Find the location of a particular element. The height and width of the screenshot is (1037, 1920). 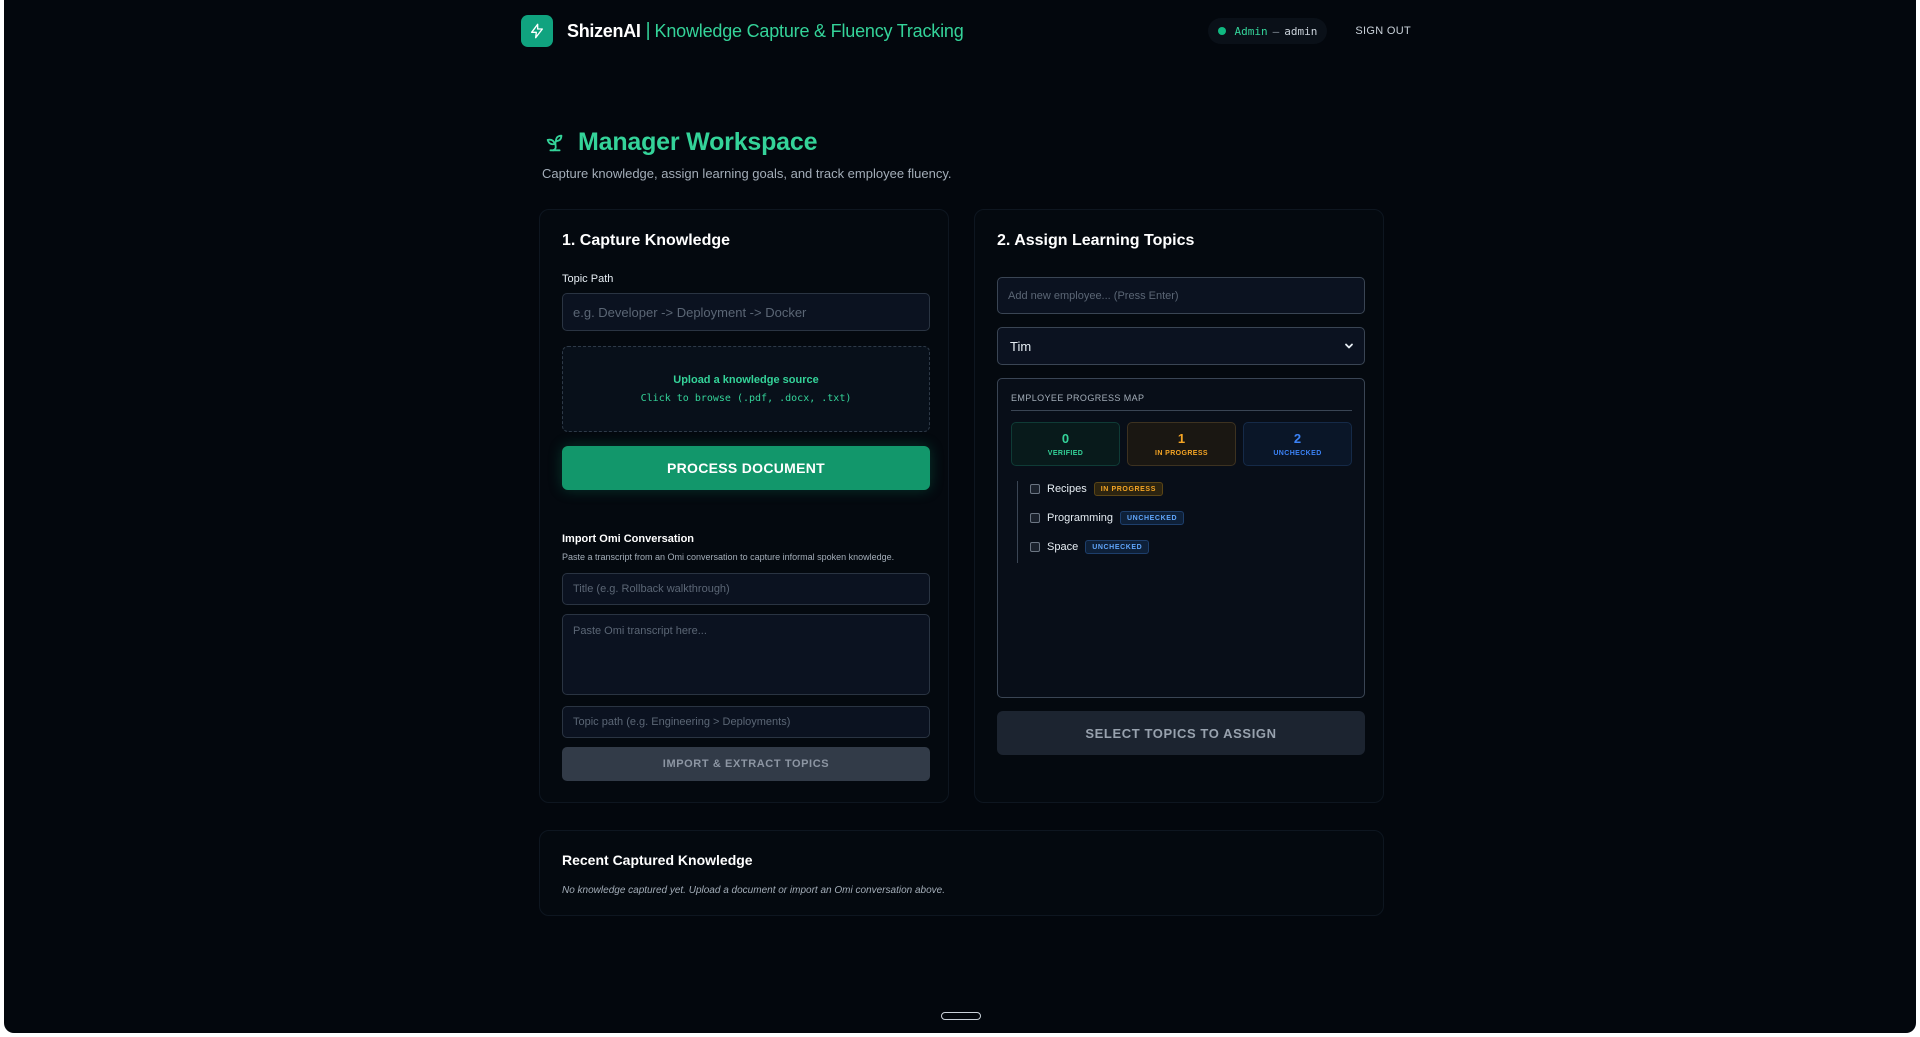

lightning-icon is located at coordinates (537, 31).